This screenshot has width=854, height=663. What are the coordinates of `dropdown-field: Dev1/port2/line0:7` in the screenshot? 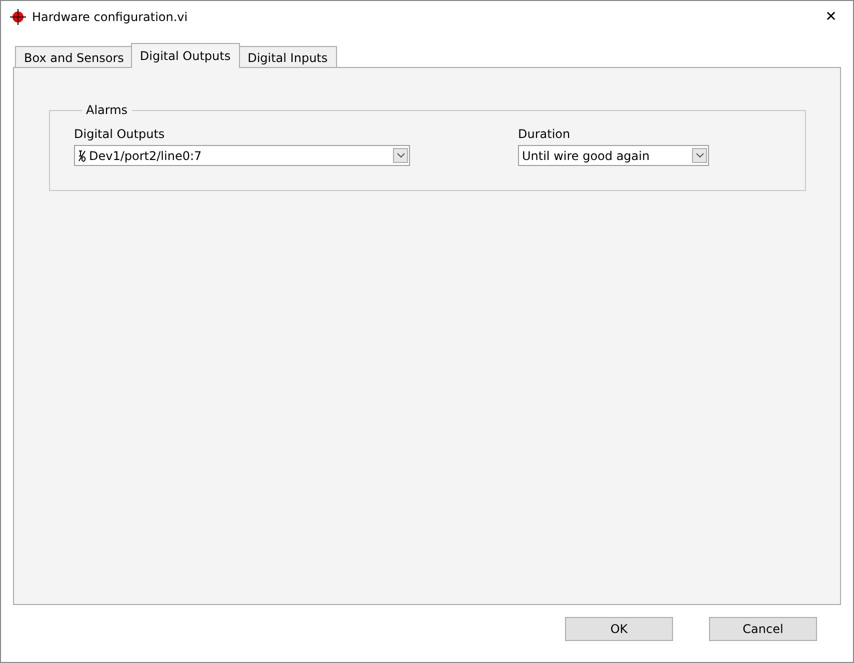 It's located at (242, 155).